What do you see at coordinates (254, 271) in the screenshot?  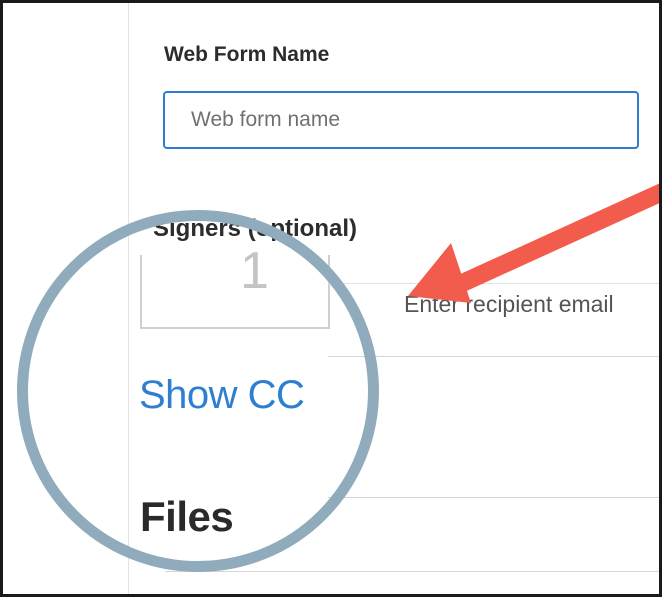 I see `recipient-order-number: 1` at bounding box center [254, 271].